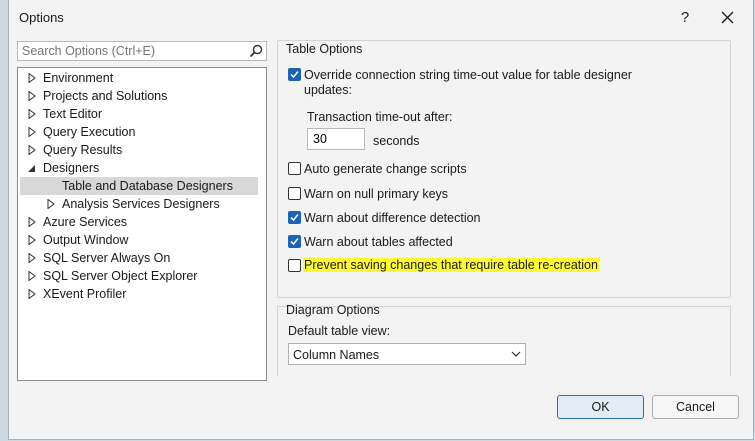 This screenshot has height=441, width=755. What do you see at coordinates (378, 242) in the screenshot?
I see `warn-tables-affected-label: Warn about tables affected` at bounding box center [378, 242].